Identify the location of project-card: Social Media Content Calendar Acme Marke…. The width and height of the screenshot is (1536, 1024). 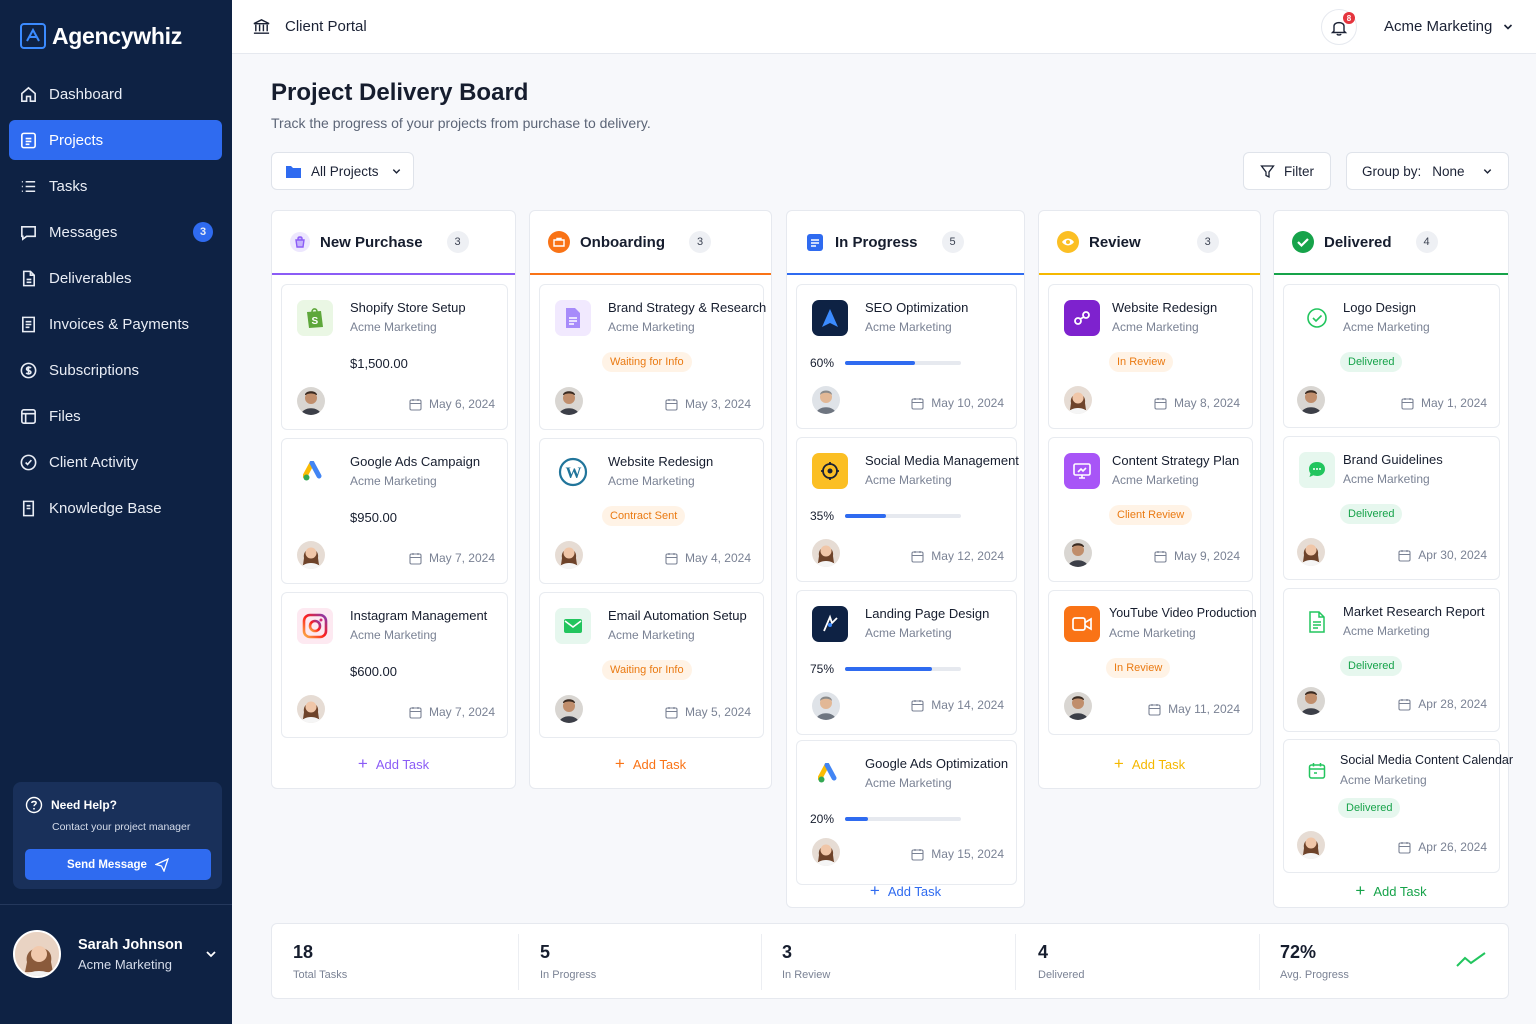
(1398, 806).